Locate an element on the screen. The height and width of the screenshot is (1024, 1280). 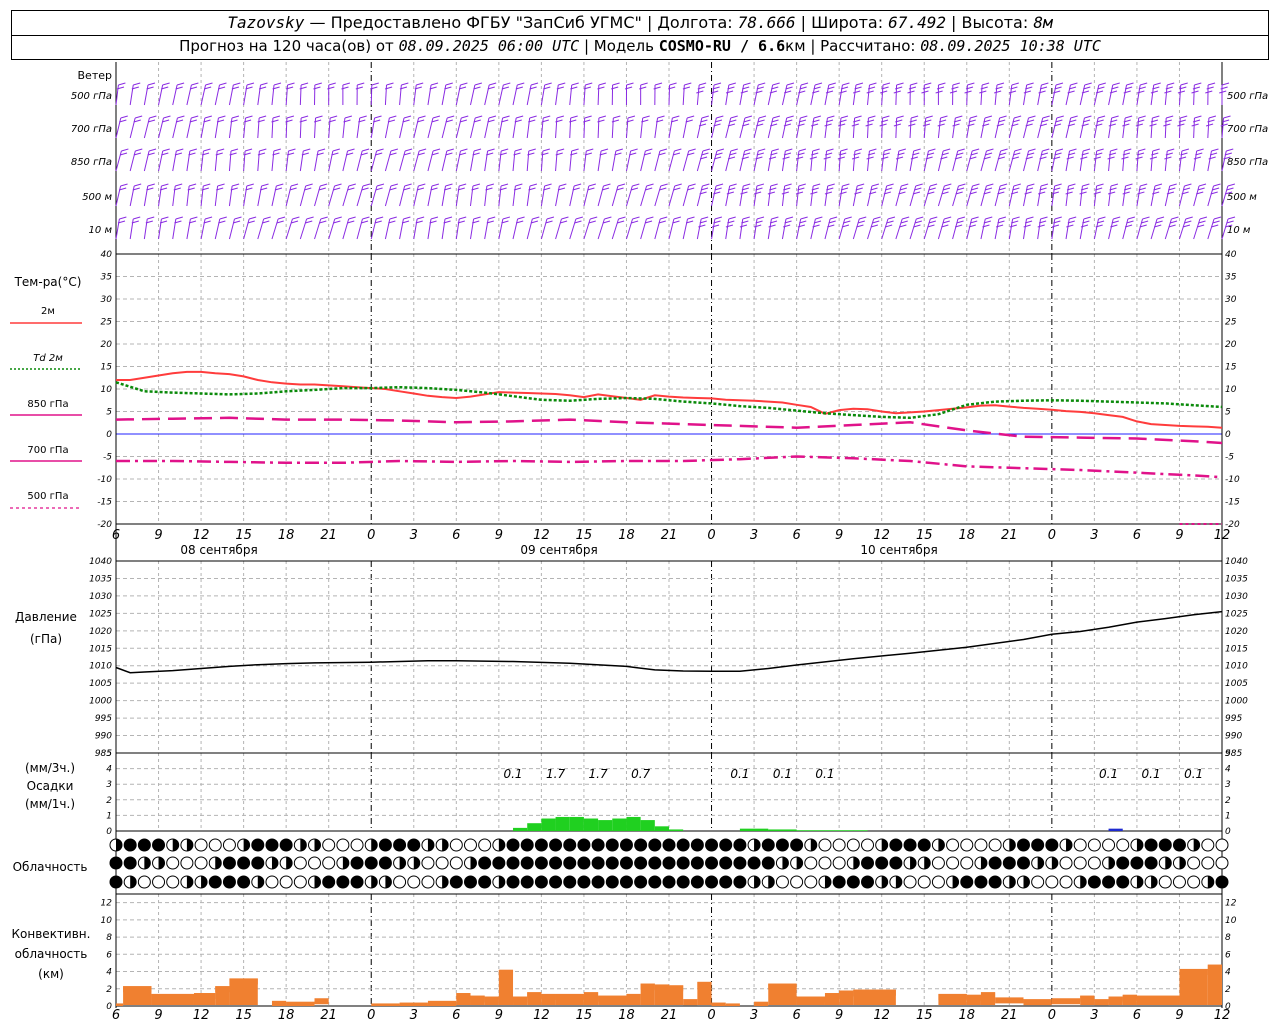
temp-y-tick: 25 is located at coordinates (107, 323).